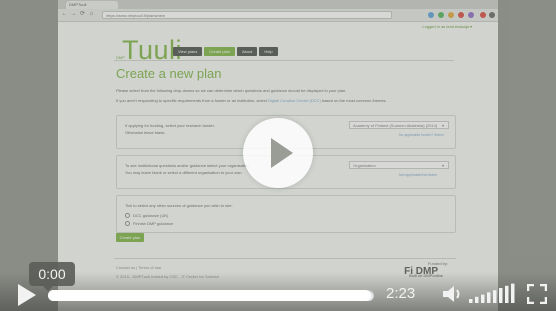 The width and height of the screenshot is (556, 311). I want to click on volume-slider, so click(493, 294).